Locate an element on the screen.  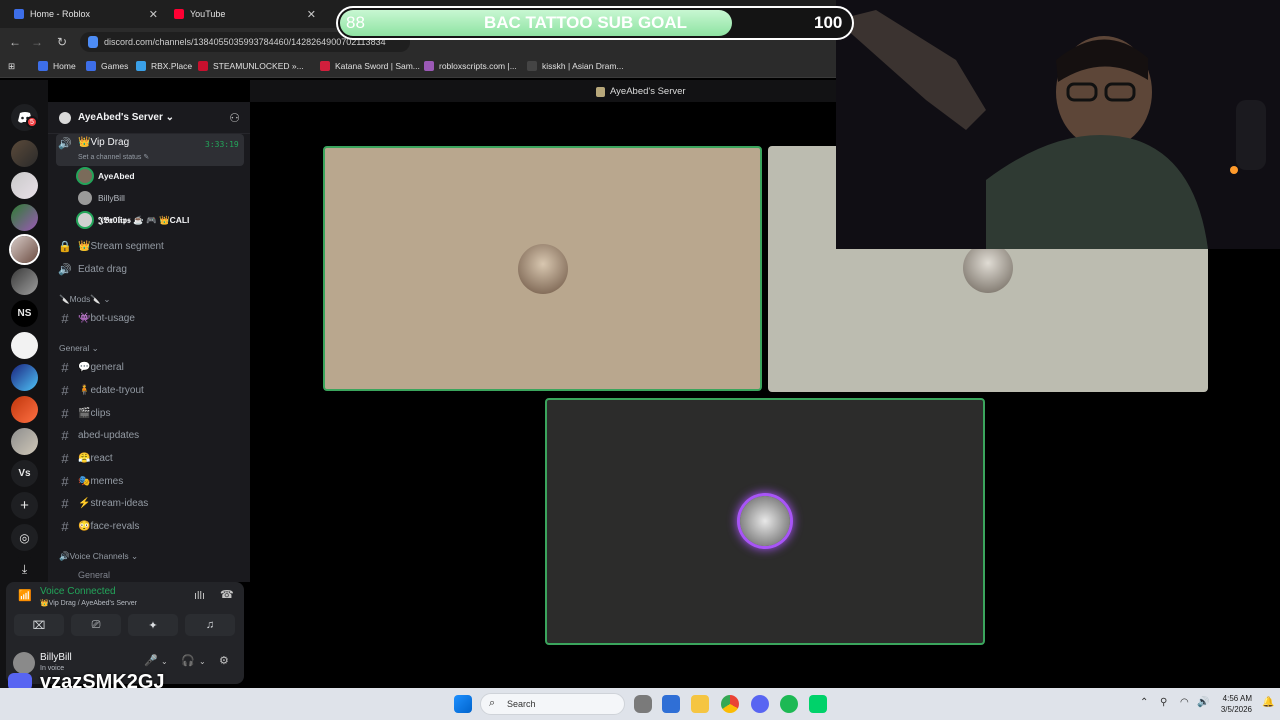
disconnect-icon: ☎ is located at coordinates (227, 594).